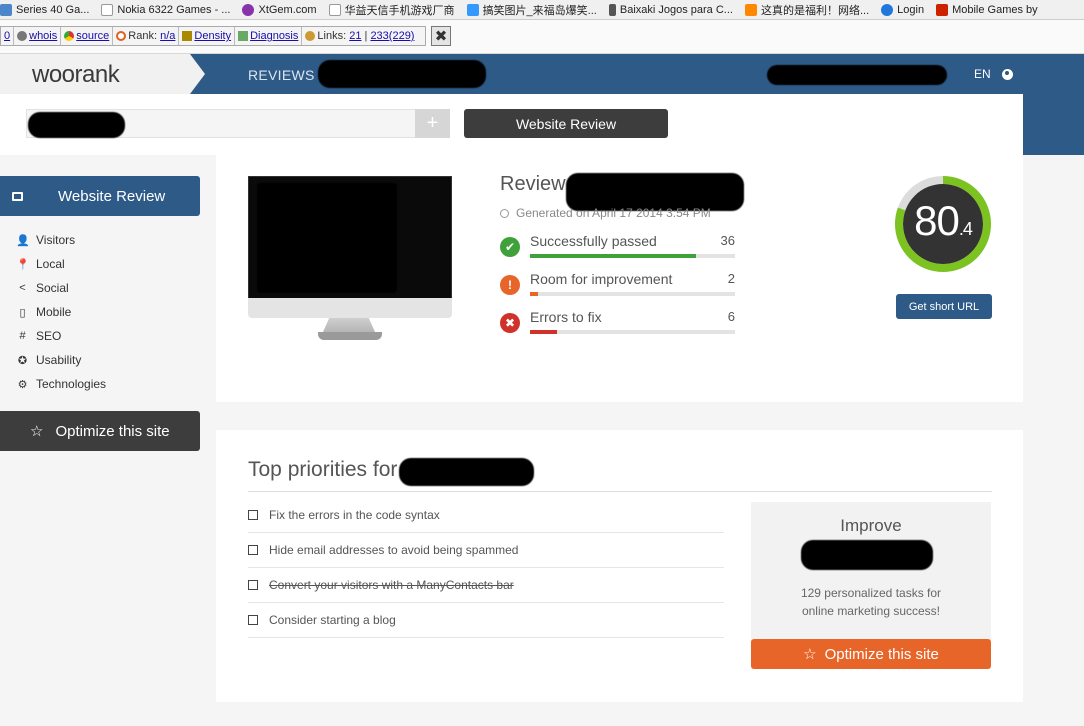 The height and width of the screenshot is (726, 1084). I want to click on woorank-logo: woorank, so click(76, 75).